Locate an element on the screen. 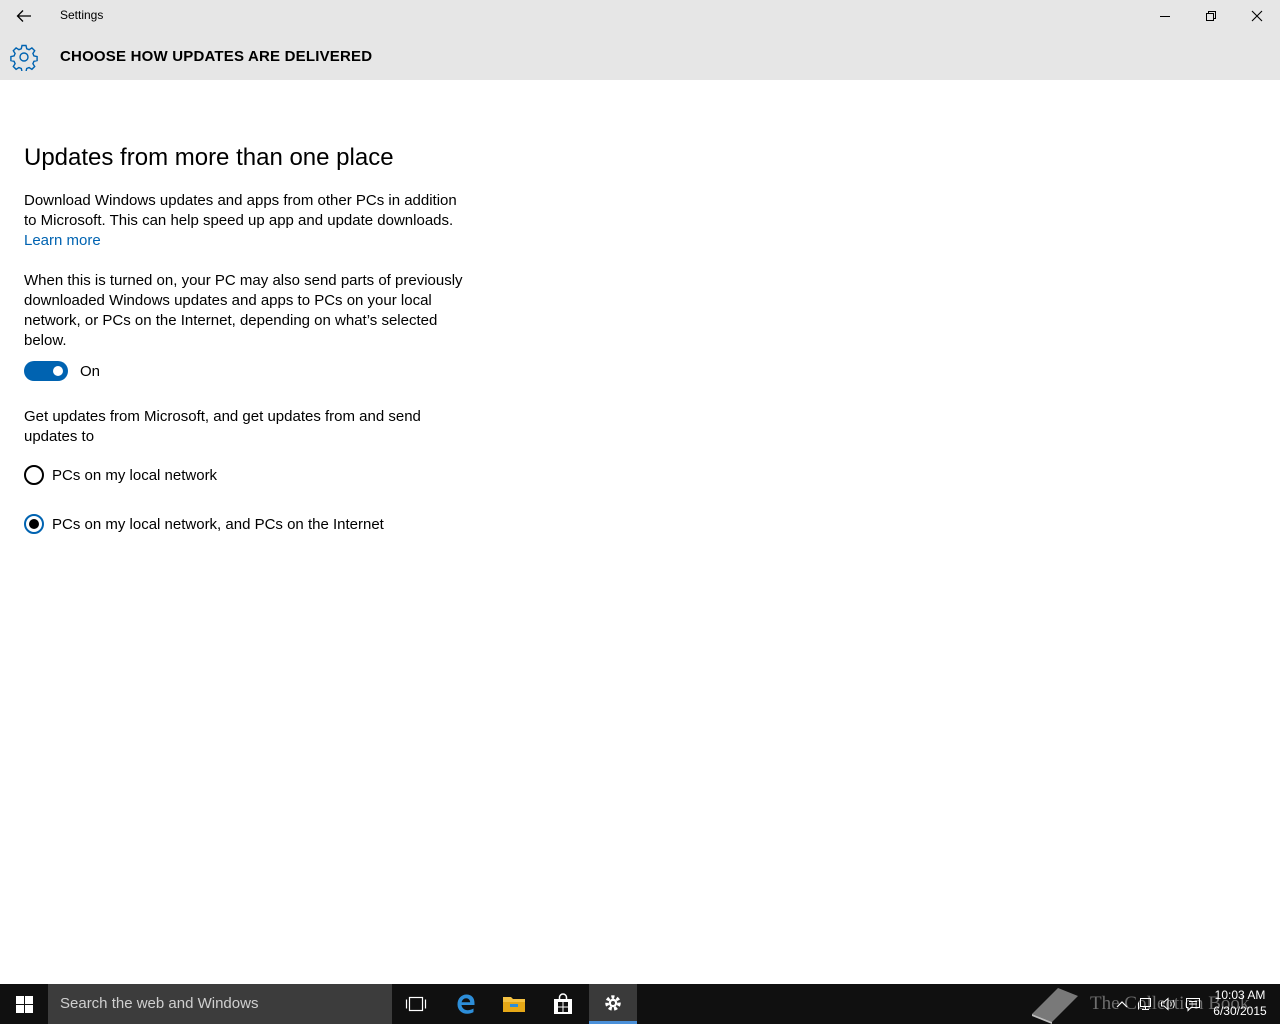 The height and width of the screenshot is (1024, 1280). radio-button-selected is located at coordinates (34, 524).